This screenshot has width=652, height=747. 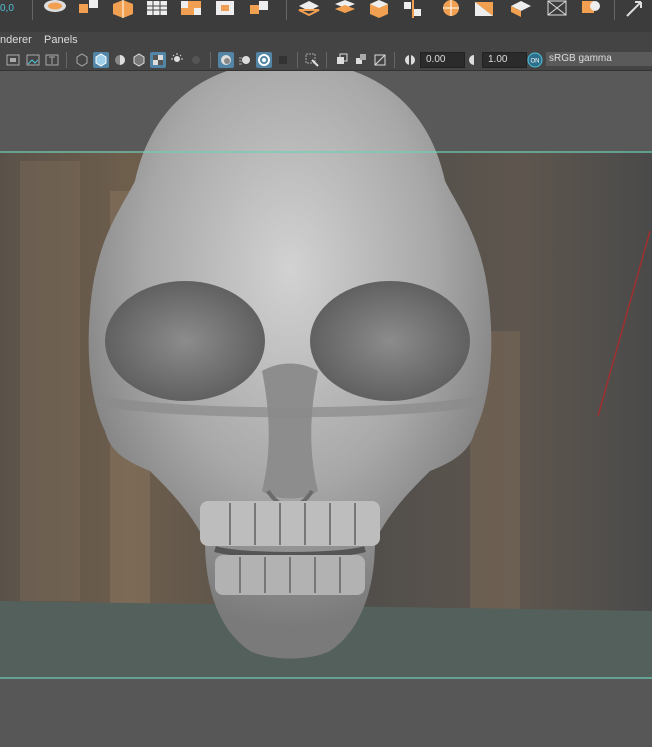 I want to click on isolate-select-icon, so click(x=312, y=60).